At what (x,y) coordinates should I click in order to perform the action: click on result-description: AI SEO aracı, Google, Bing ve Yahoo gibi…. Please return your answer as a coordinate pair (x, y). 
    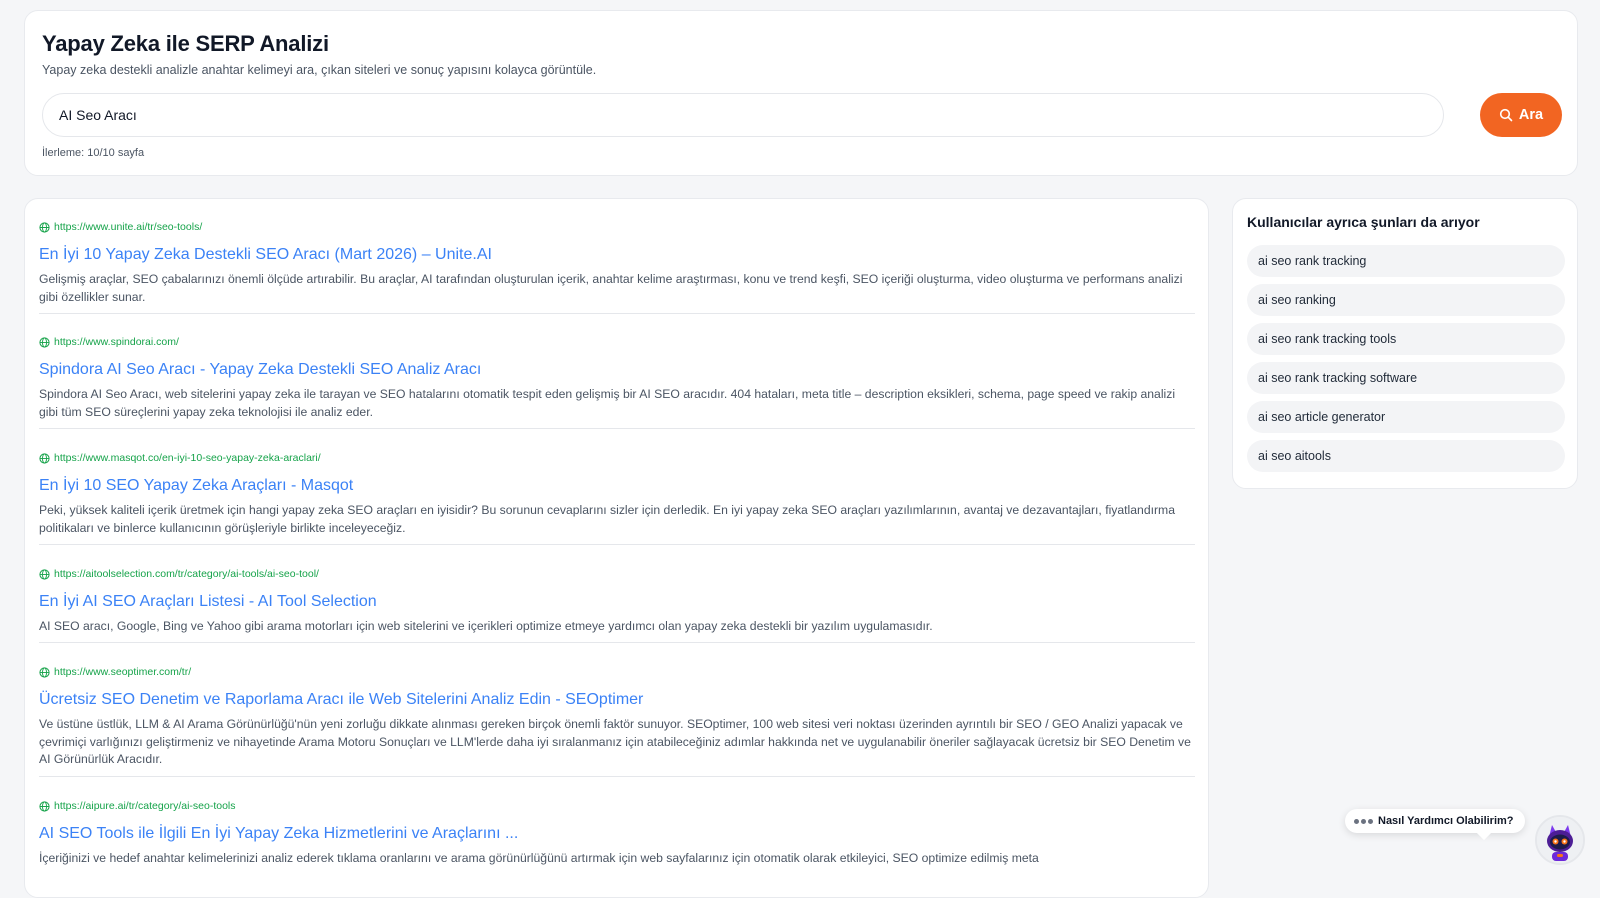
    Looking at the image, I should click on (486, 626).